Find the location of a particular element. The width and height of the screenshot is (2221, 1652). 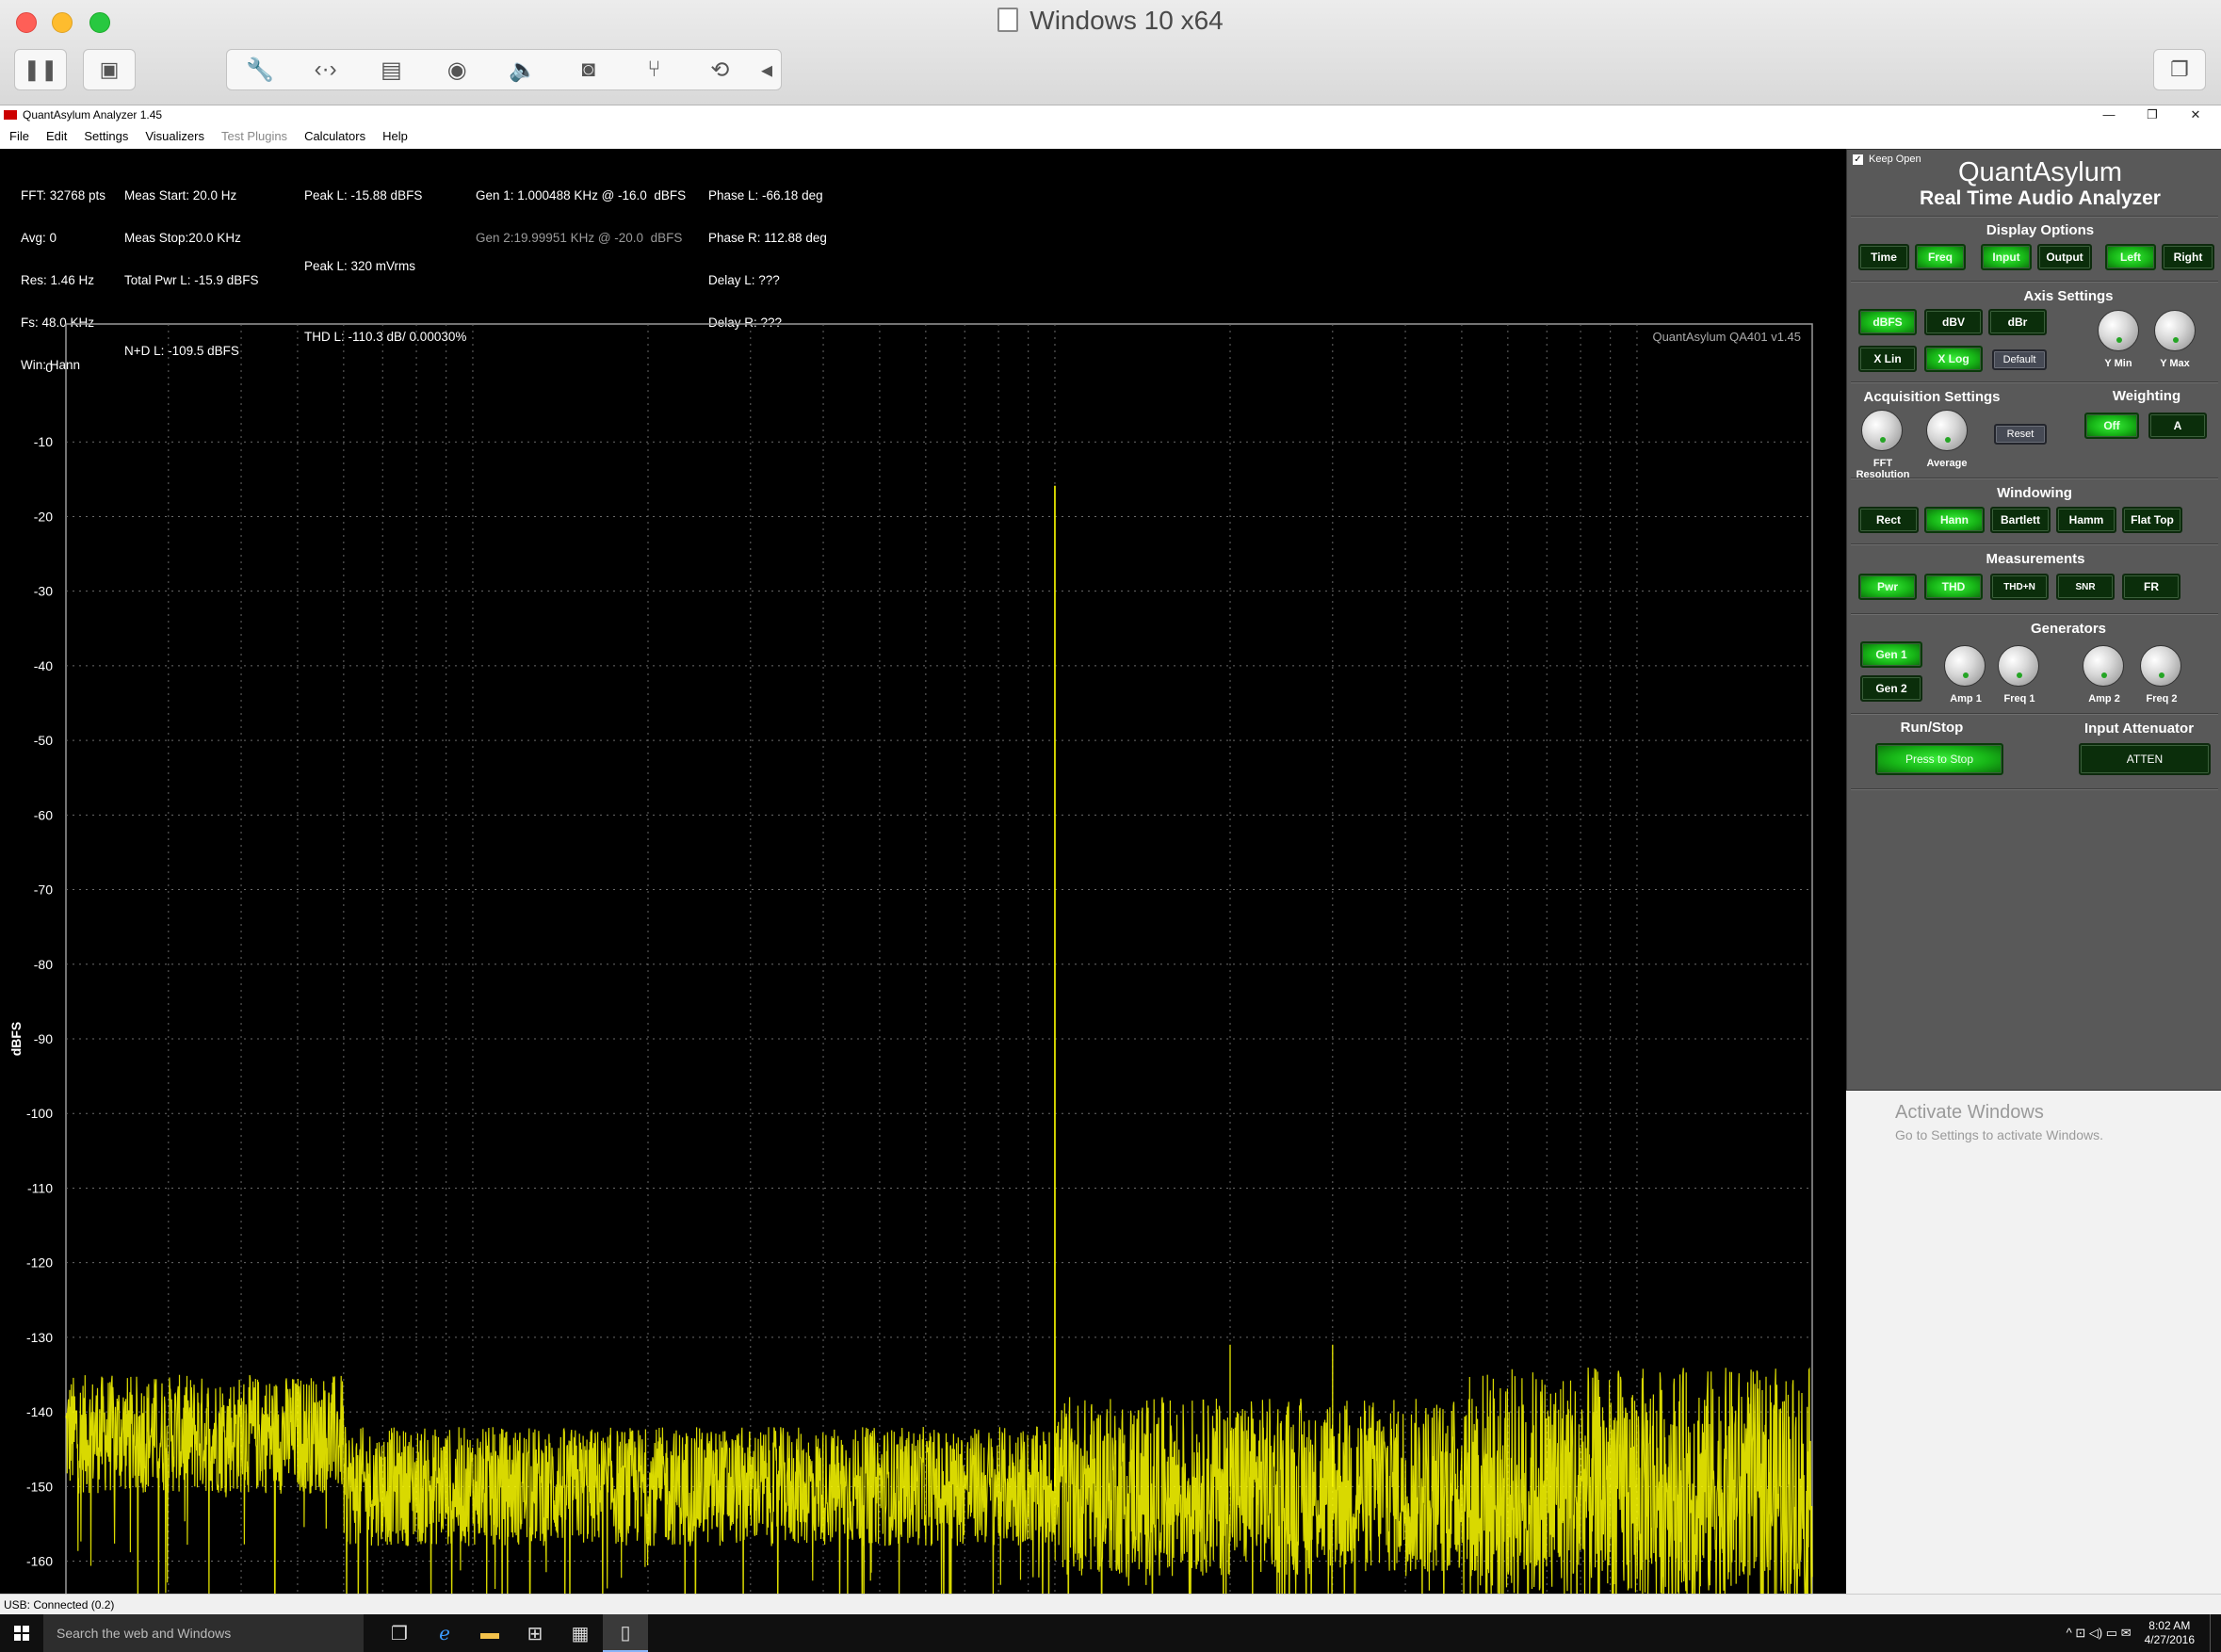

time-button: Time is located at coordinates (1883, 257).